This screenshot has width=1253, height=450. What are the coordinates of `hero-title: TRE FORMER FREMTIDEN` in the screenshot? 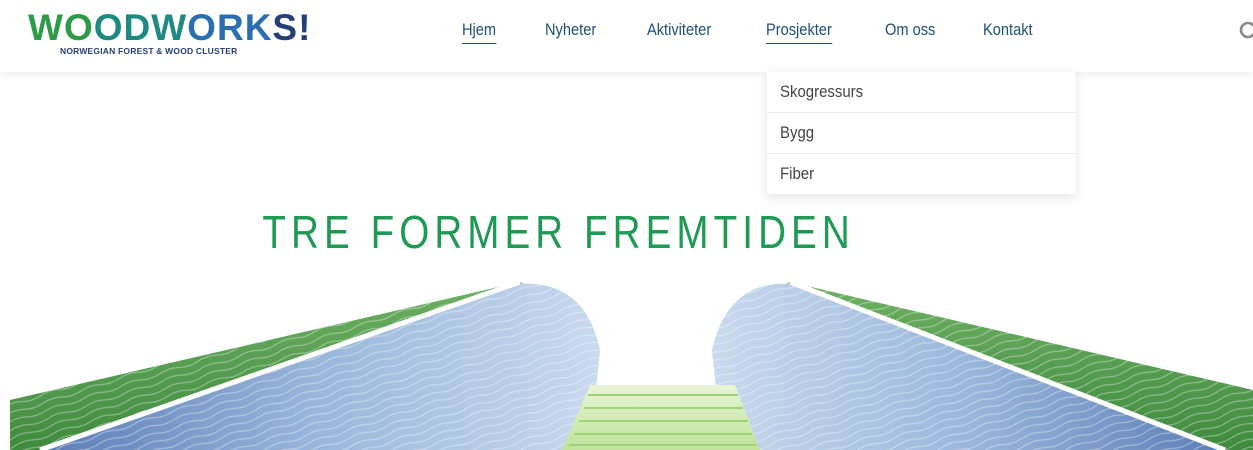 It's located at (558, 232).